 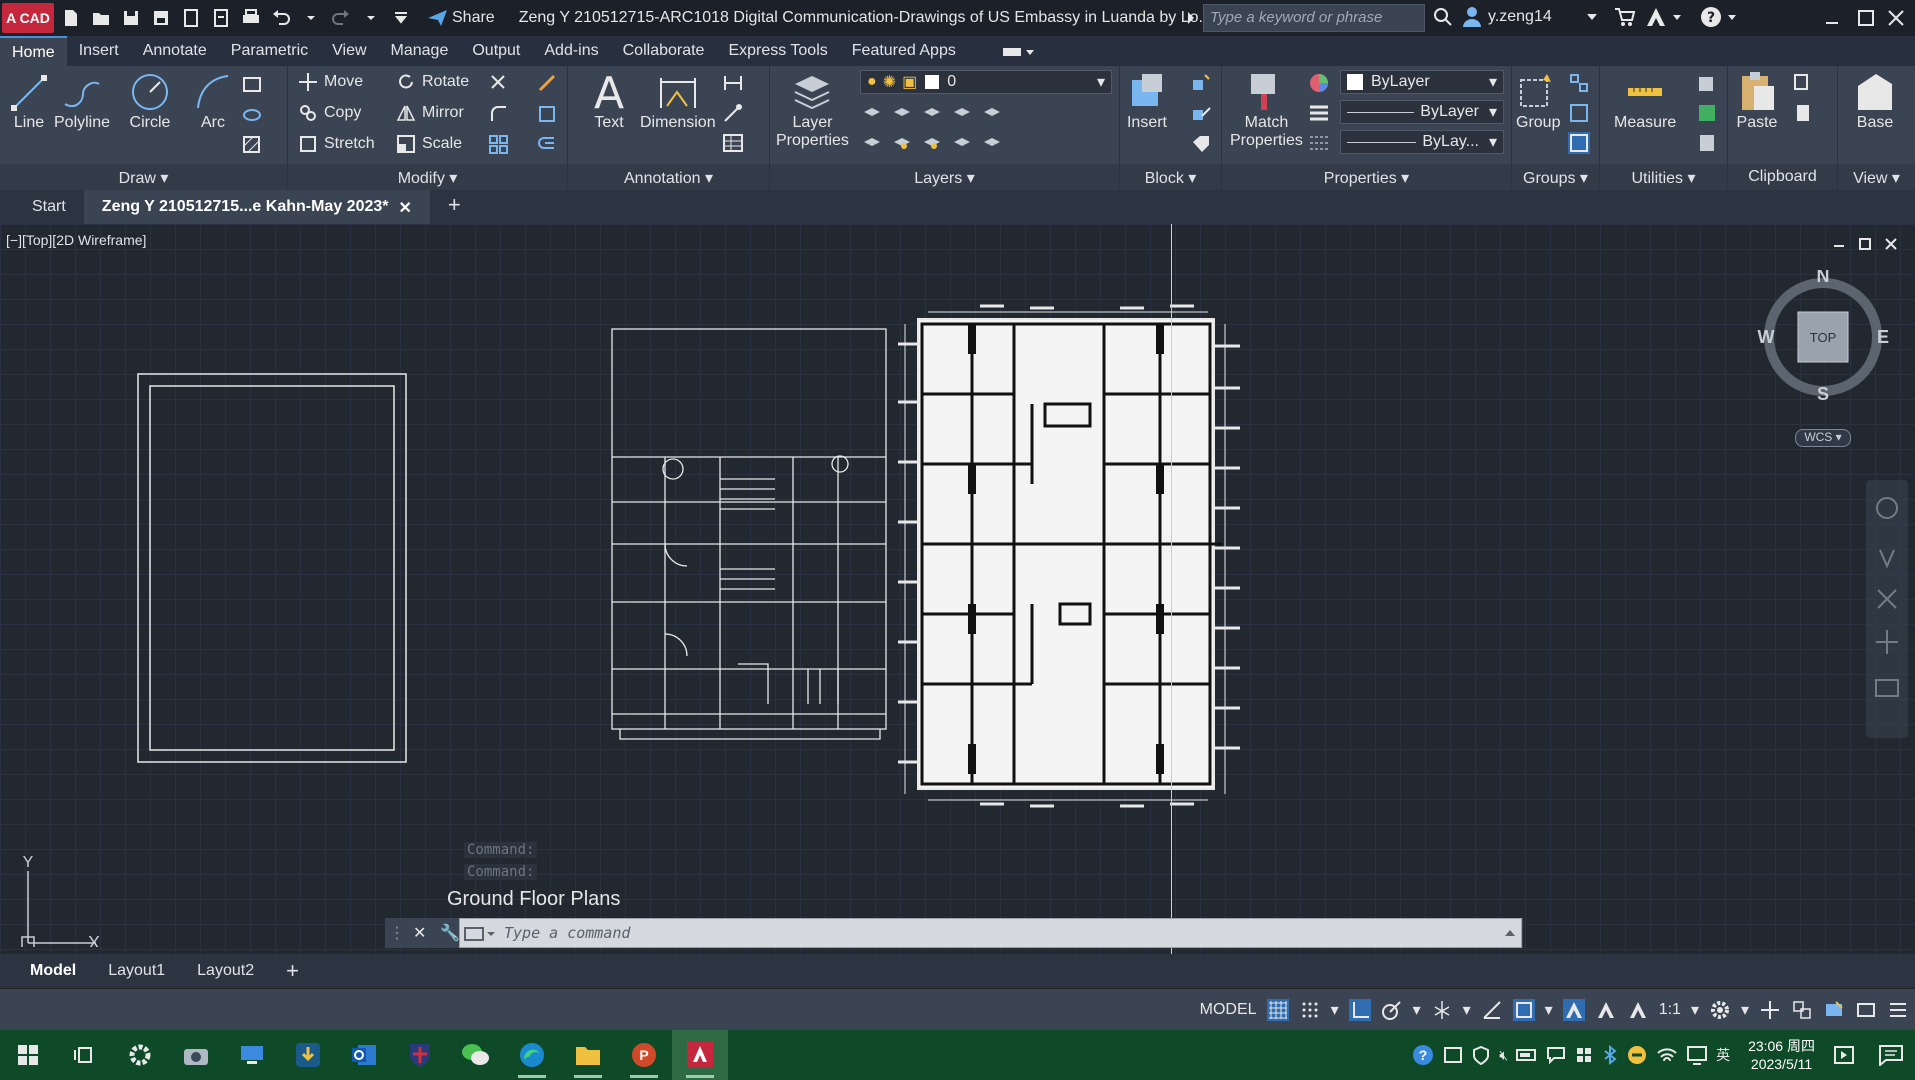 I want to click on security-shield-icon, so click(x=1481, y=1055).